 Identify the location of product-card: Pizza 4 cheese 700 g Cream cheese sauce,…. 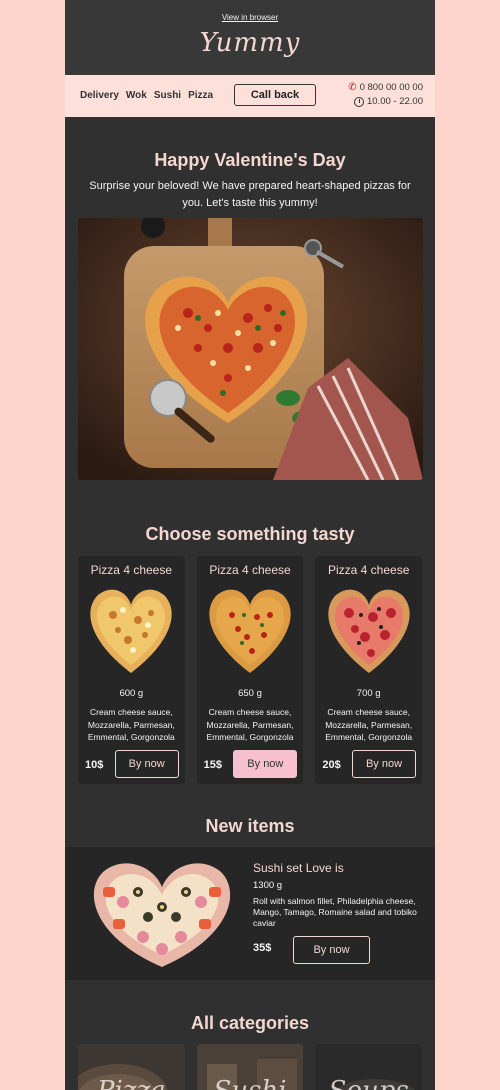
(369, 670).